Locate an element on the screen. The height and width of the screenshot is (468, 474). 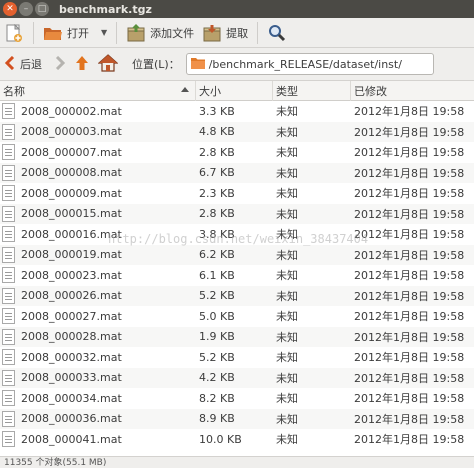
file-name-cell: 2008_000026.mat is located at coordinates (98, 295).